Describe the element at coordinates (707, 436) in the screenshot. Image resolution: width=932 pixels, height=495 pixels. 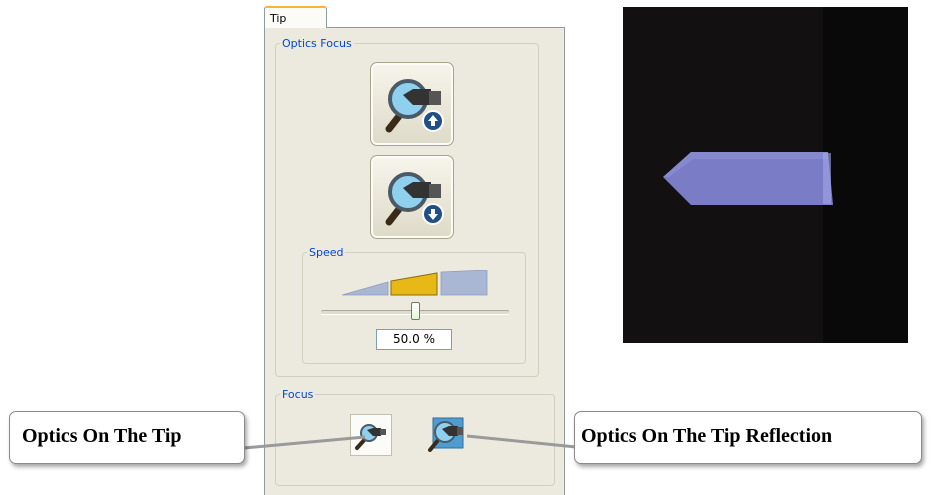
I see `callout-right-text: Optics On The Tip Reflection` at that location.